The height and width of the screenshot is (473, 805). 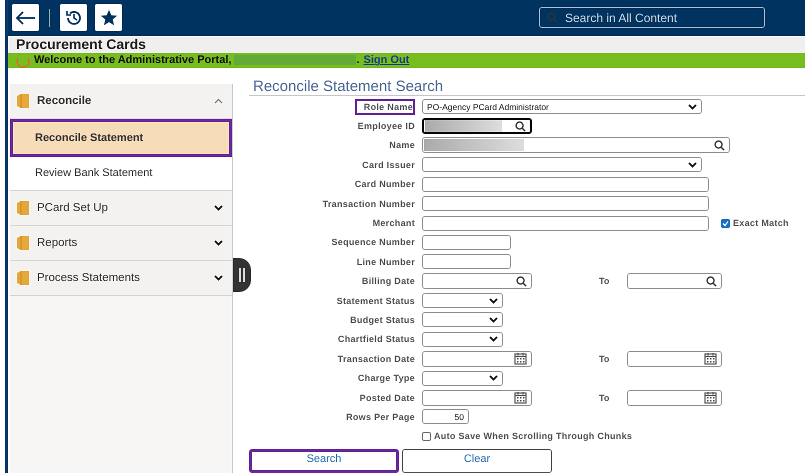 I want to click on welcome-text: Welcome to the Administrative Portal,, so click(x=133, y=60).